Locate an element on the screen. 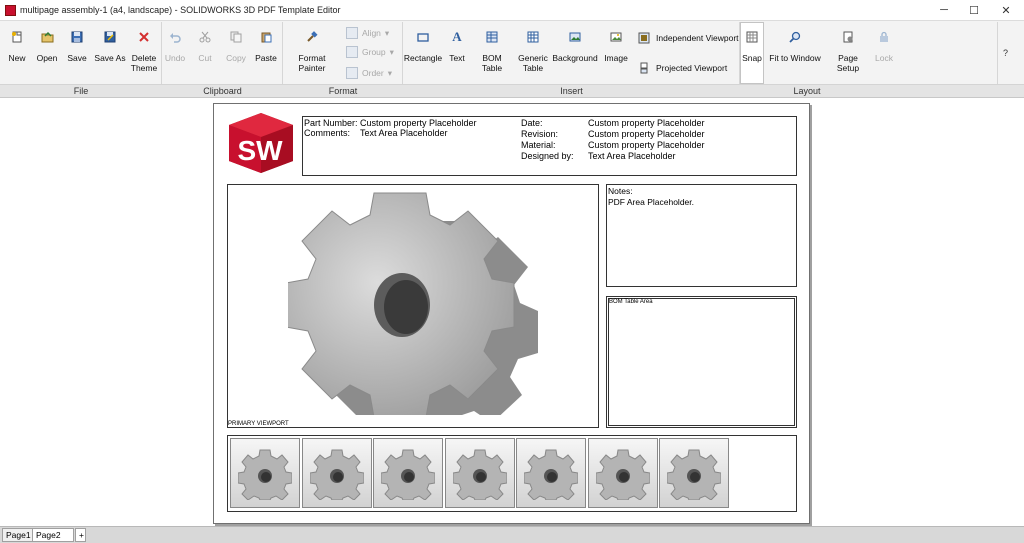 This screenshot has height=543, width=1024. page-setup-button: Page Setup is located at coordinates (848, 48).